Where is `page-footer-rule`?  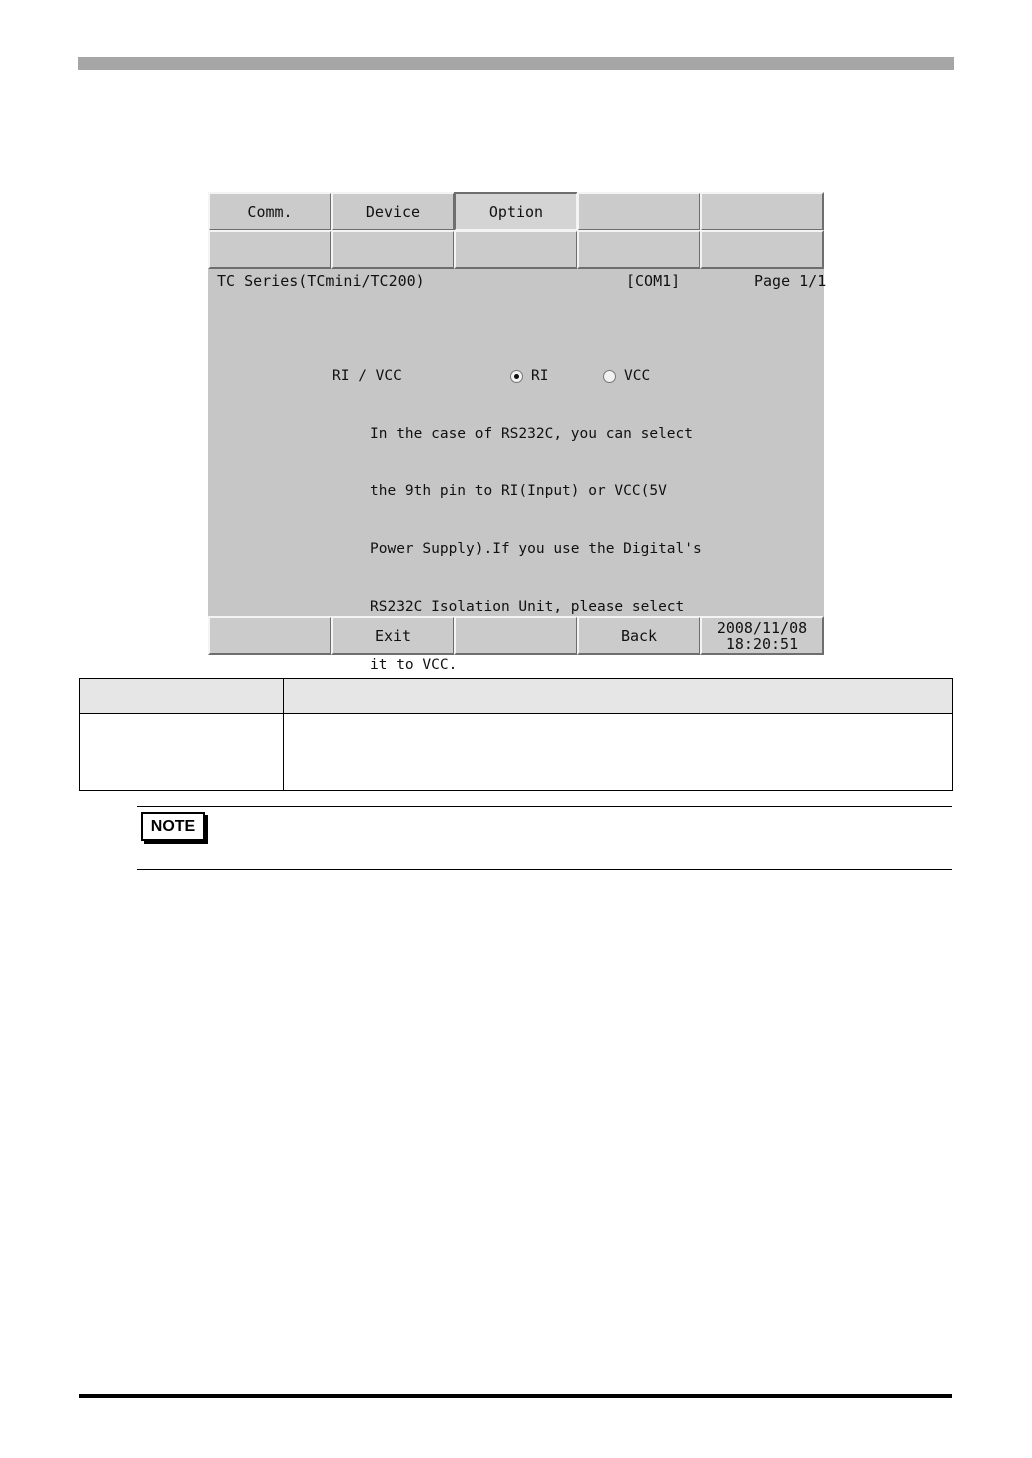 page-footer-rule is located at coordinates (515, 1396).